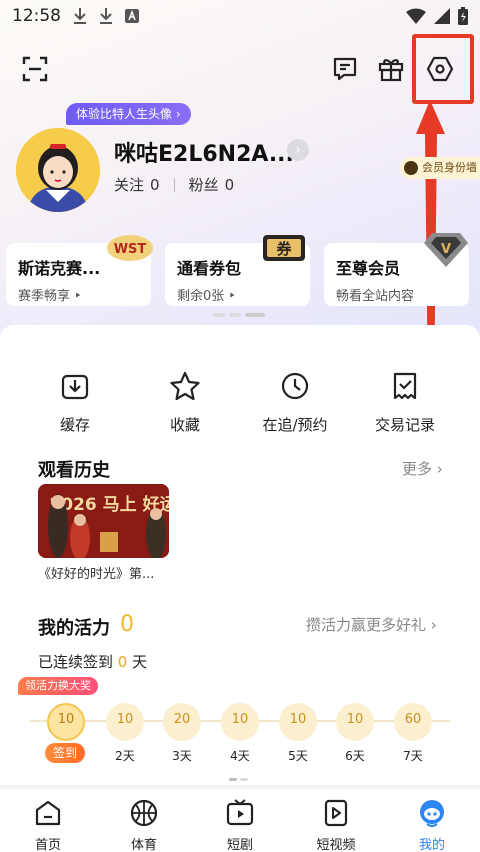 The width and height of the screenshot is (480, 852). I want to click on quick-action-label: 在追/预约, so click(295, 425).